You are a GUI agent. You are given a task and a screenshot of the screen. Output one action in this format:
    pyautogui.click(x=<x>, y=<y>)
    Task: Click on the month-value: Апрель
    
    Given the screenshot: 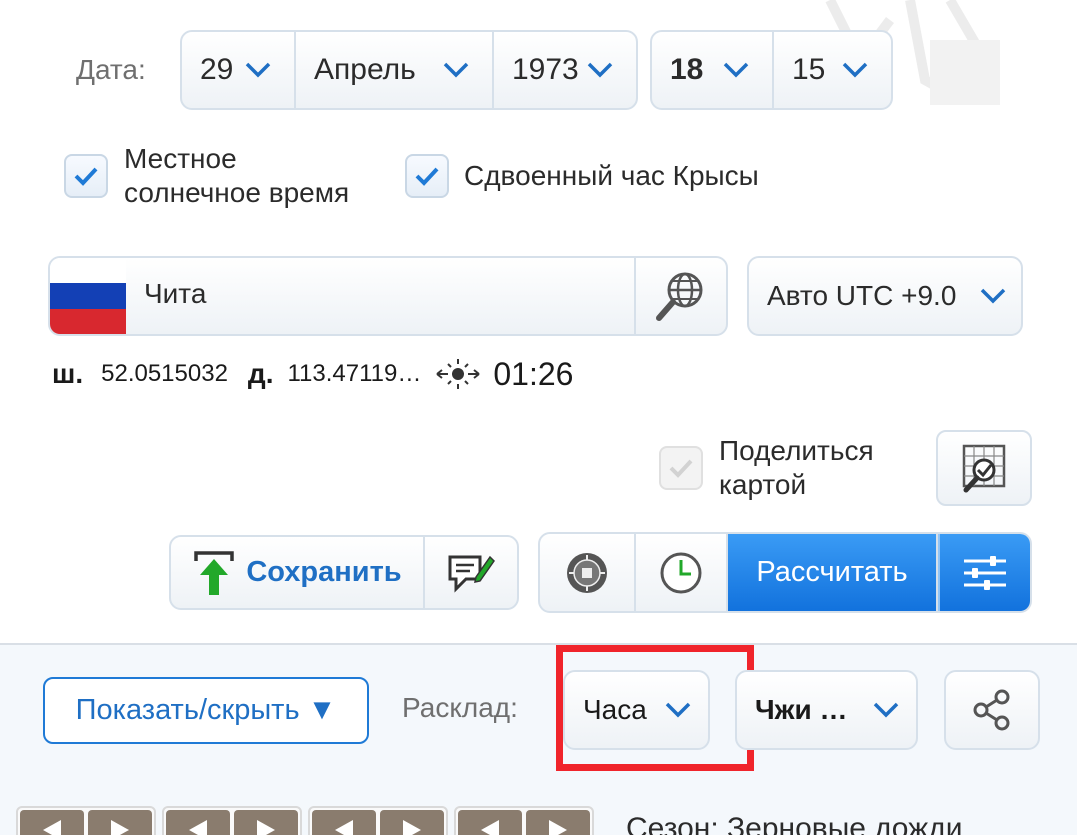 What is the action you would take?
    pyautogui.click(x=365, y=69)
    